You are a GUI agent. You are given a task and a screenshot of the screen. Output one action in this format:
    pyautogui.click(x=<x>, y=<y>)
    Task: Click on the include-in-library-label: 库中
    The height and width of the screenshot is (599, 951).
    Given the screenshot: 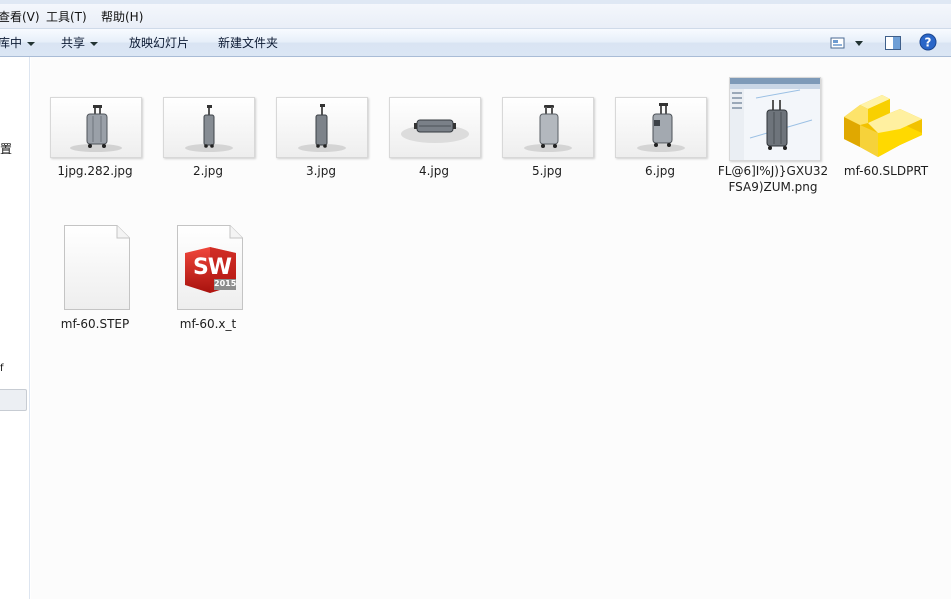 What is the action you would take?
    pyautogui.click(x=11, y=43)
    